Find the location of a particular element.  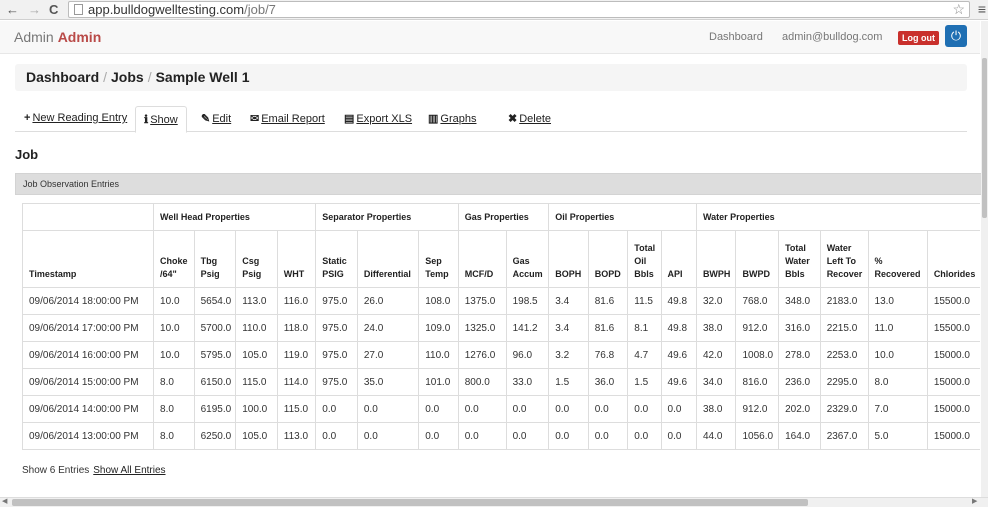

table-cell: 15500.0 is located at coordinates (953, 328).